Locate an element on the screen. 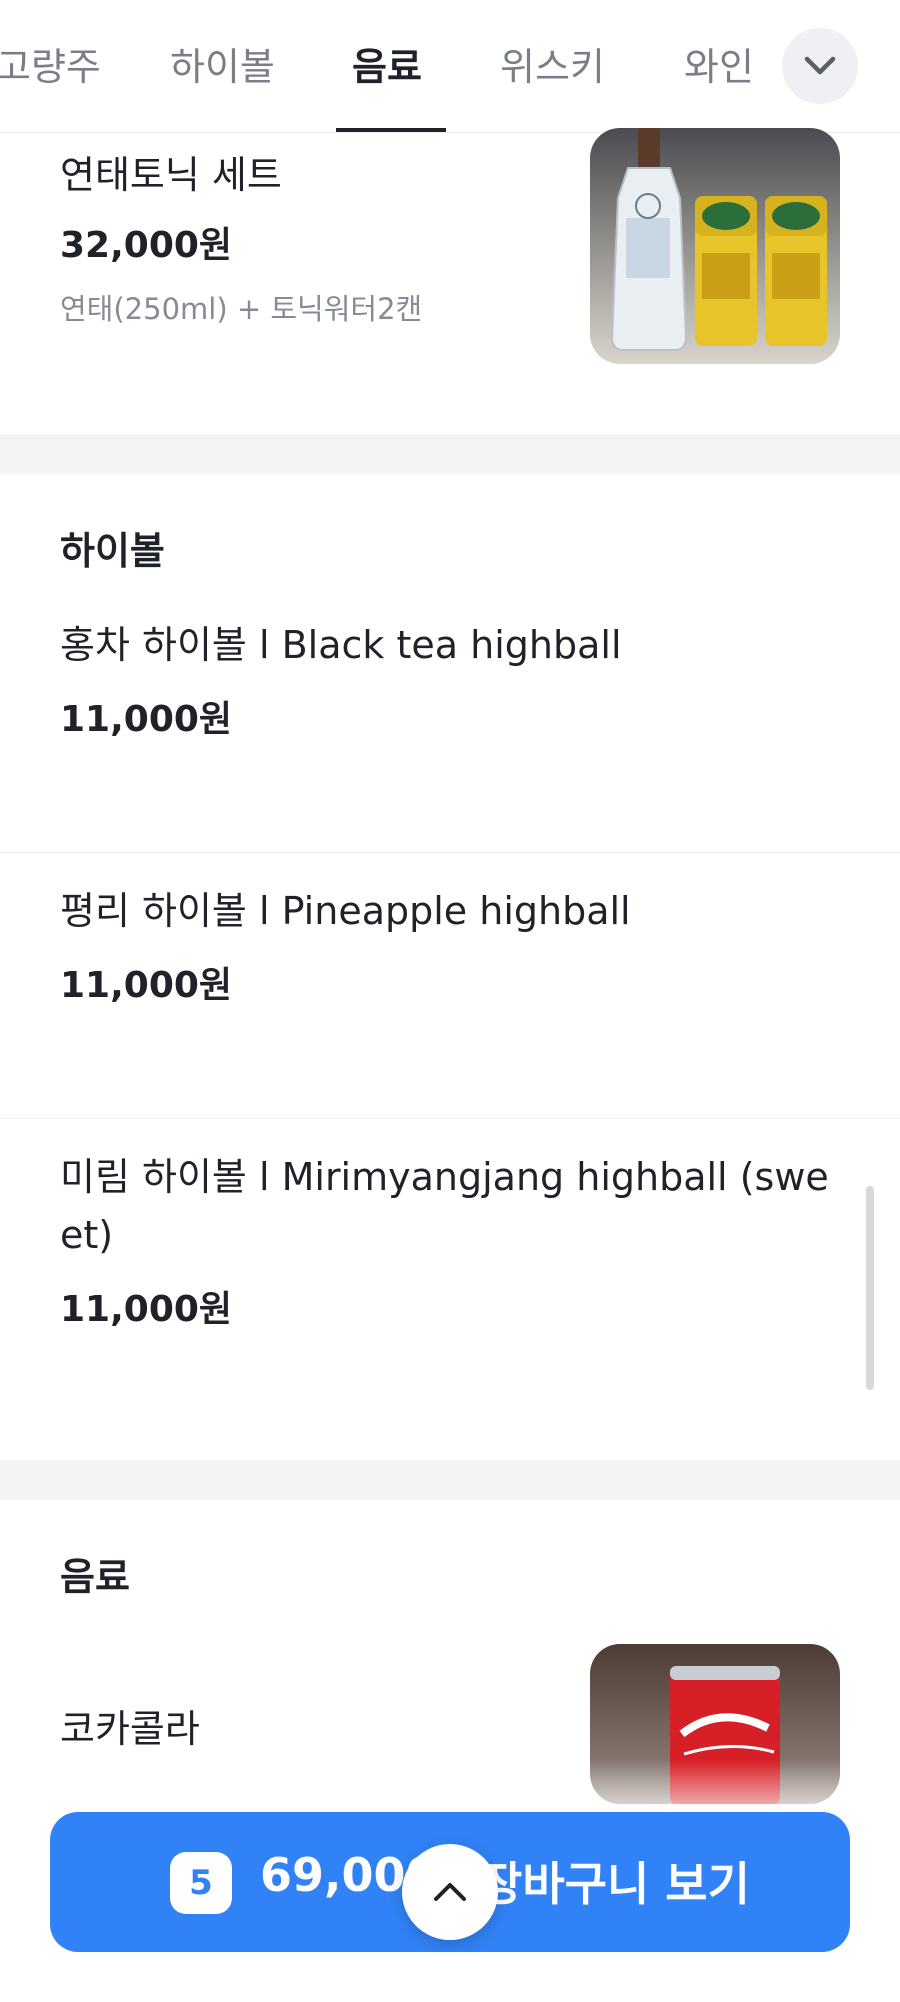 The image size is (900, 2002). item-description: 연태(250ml) + 토닉워터2캔 is located at coordinates (241, 309).